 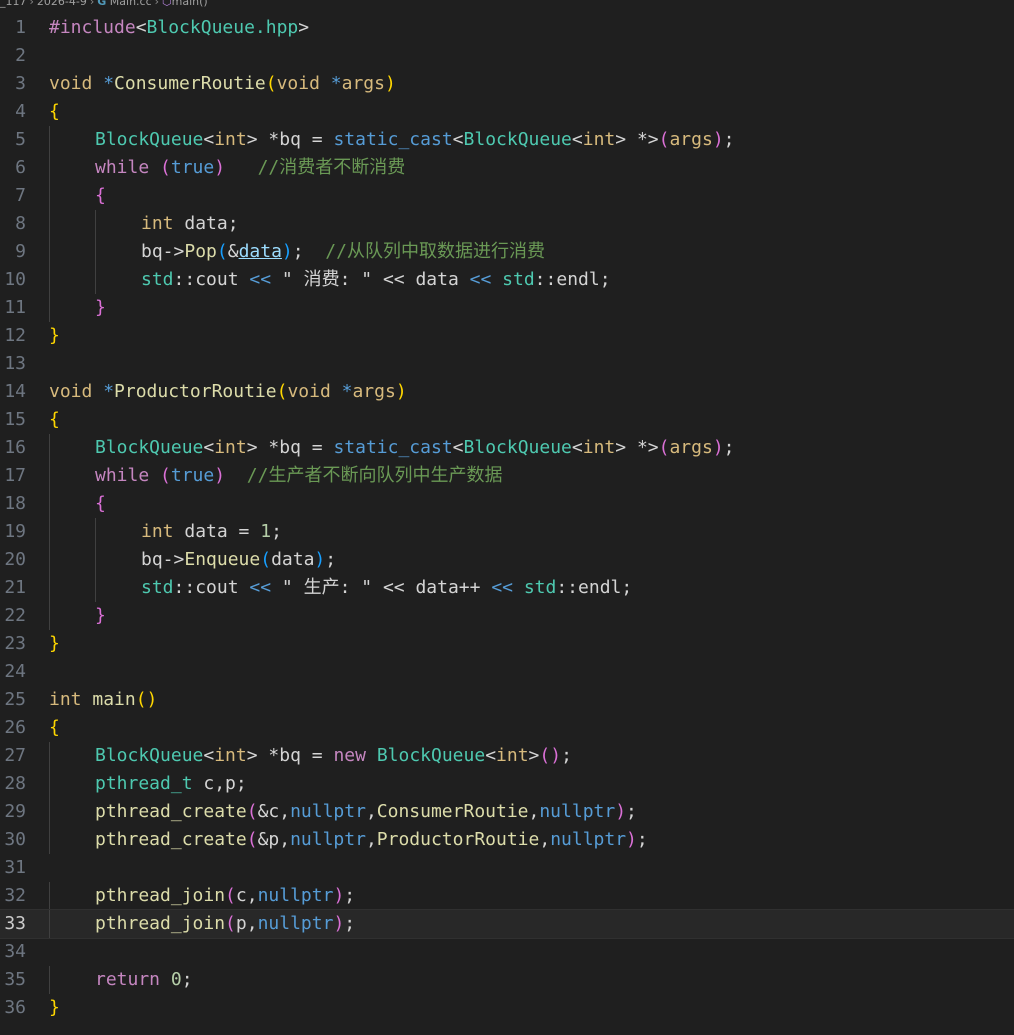 I want to click on code-line: 17 while (true) //生产者不断向队列中生产数据, so click(x=507, y=476).